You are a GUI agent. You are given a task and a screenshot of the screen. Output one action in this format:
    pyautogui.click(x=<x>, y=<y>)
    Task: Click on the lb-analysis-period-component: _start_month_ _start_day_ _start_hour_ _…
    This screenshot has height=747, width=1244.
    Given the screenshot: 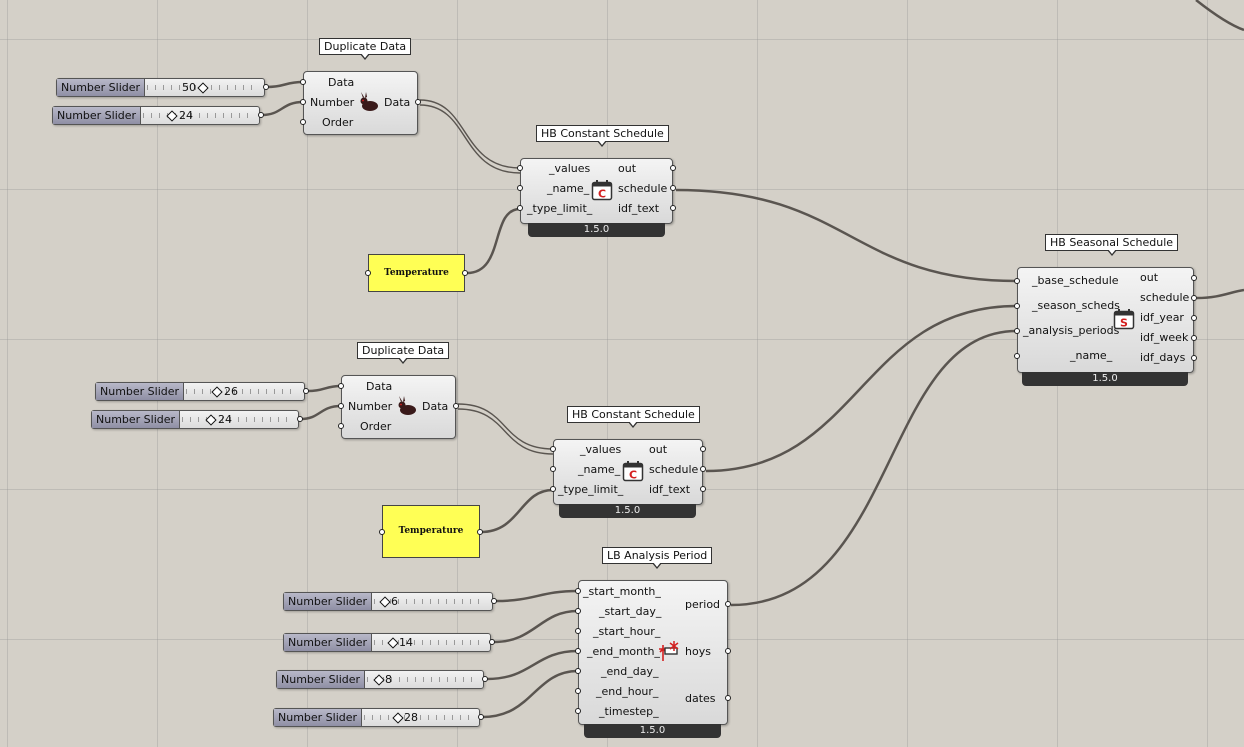 What is the action you would take?
    pyautogui.click(x=653, y=652)
    